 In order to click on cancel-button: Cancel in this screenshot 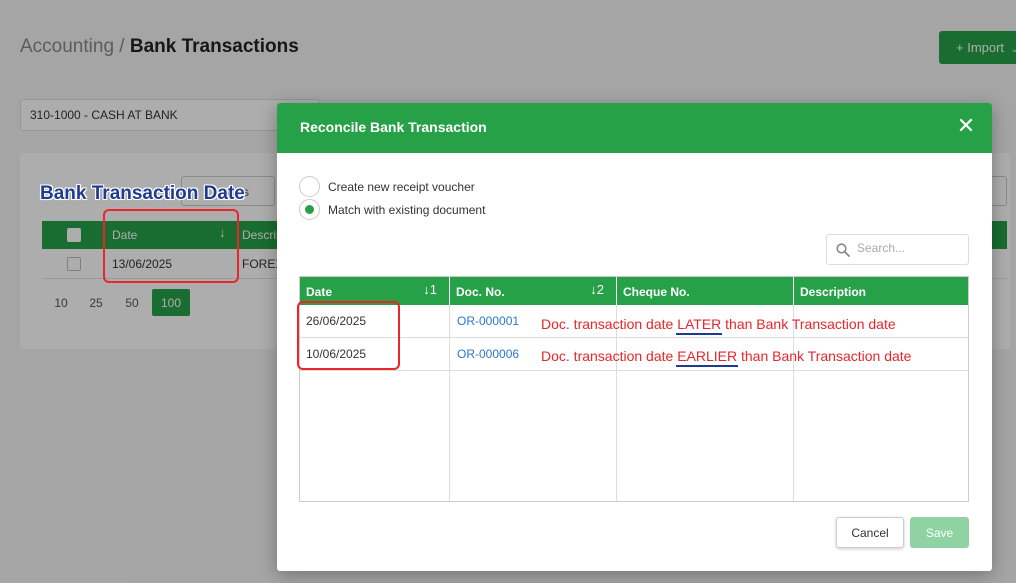, I will do `click(870, 532)`.